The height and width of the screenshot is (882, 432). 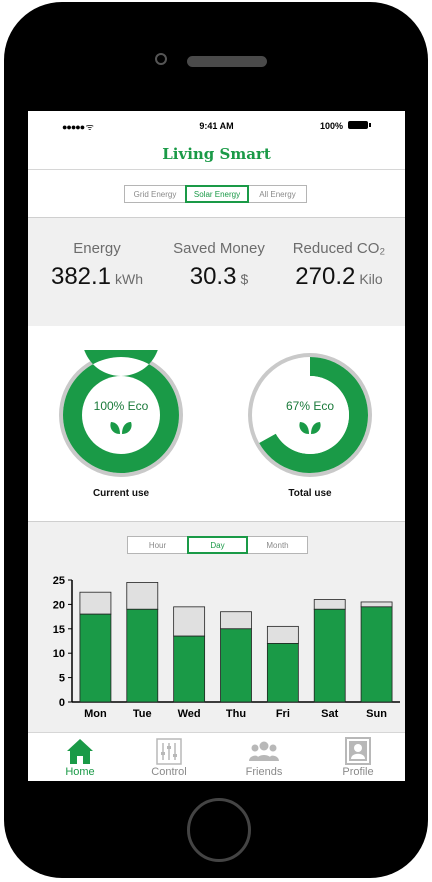 What do you see at coordinates (264, 751) in the screenshot?
I see `friends-icon` at bounding box center [264, 751].